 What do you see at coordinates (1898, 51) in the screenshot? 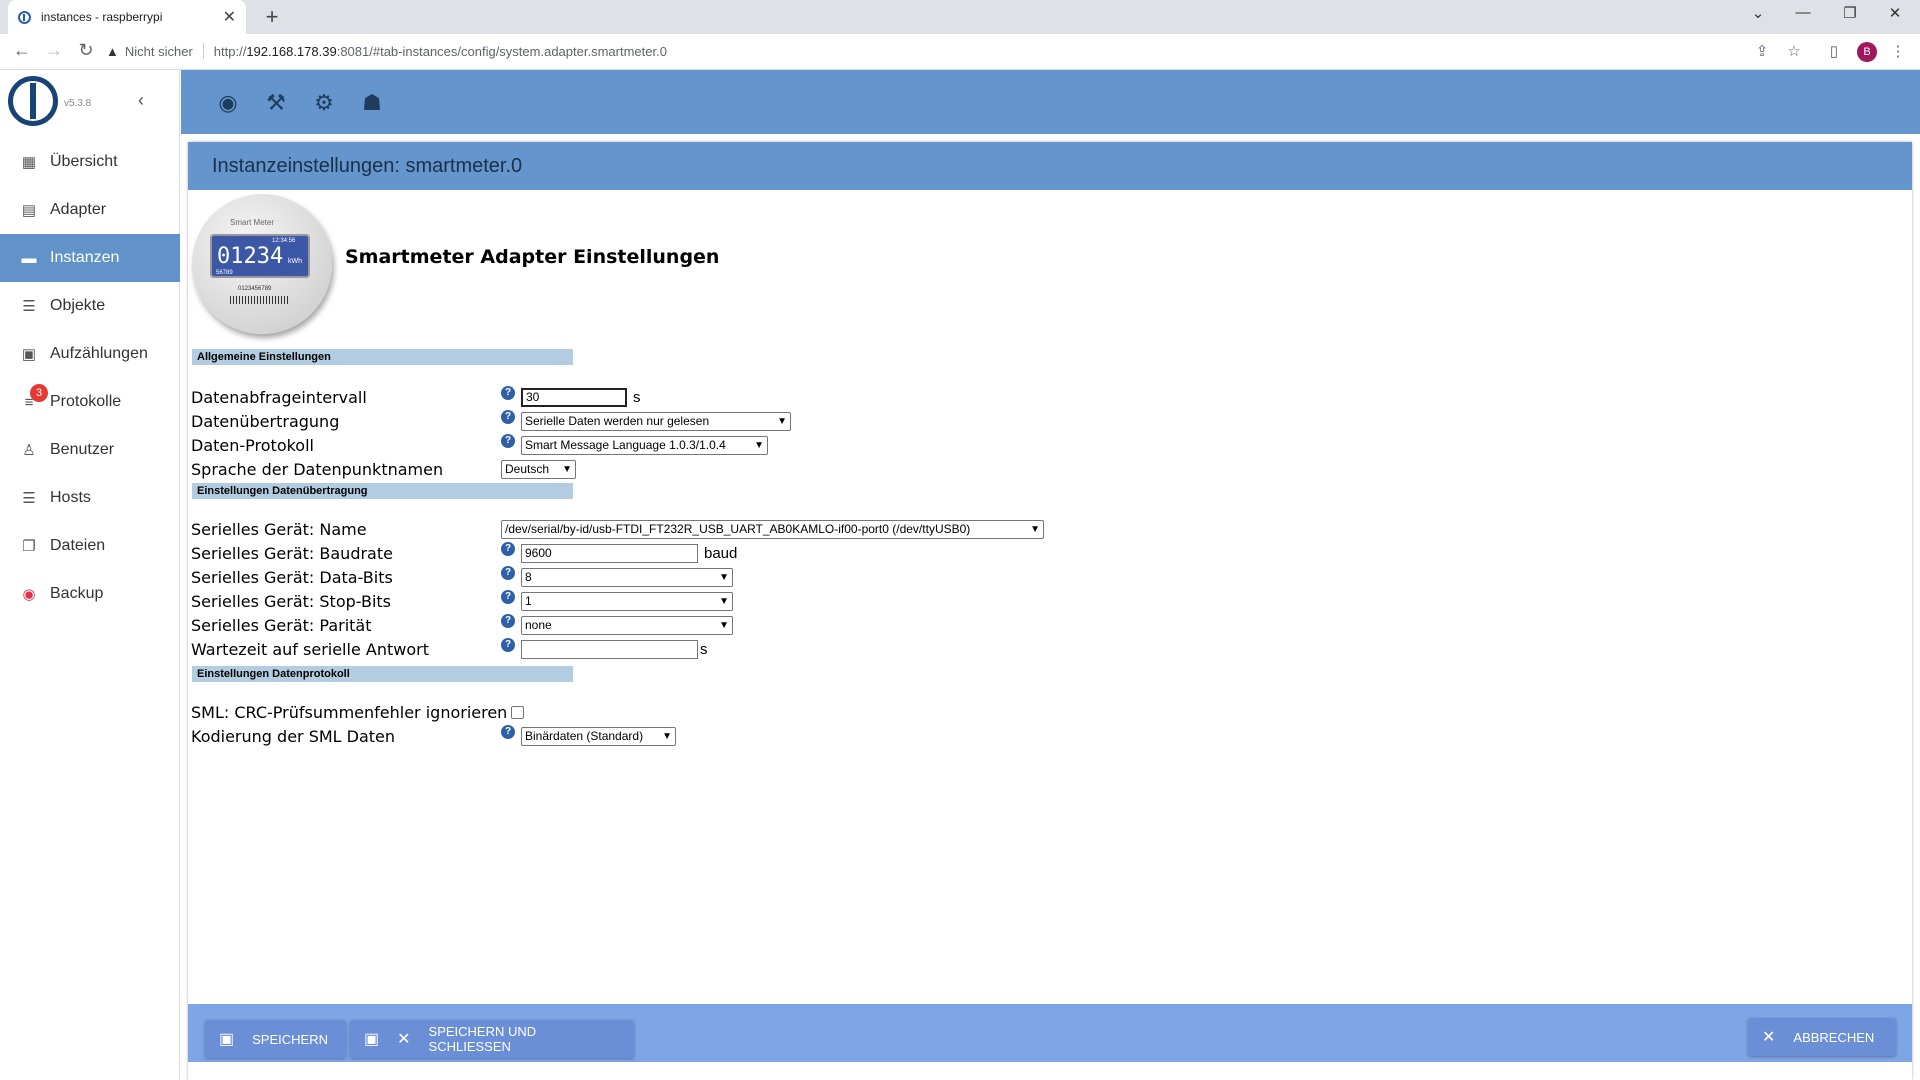
I see `browser-menu-icon: ⋮` at bounding box center [1898, 51].